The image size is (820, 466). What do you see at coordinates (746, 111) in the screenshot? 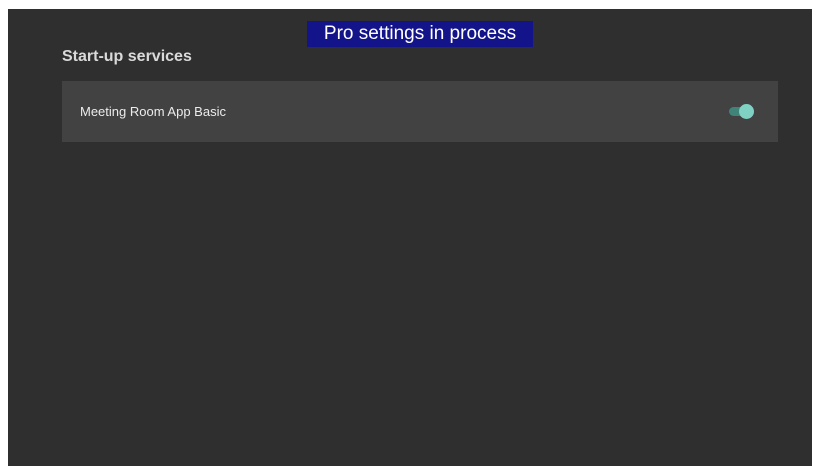
I see `toggle-thumb` at bounding box center [746, 111].